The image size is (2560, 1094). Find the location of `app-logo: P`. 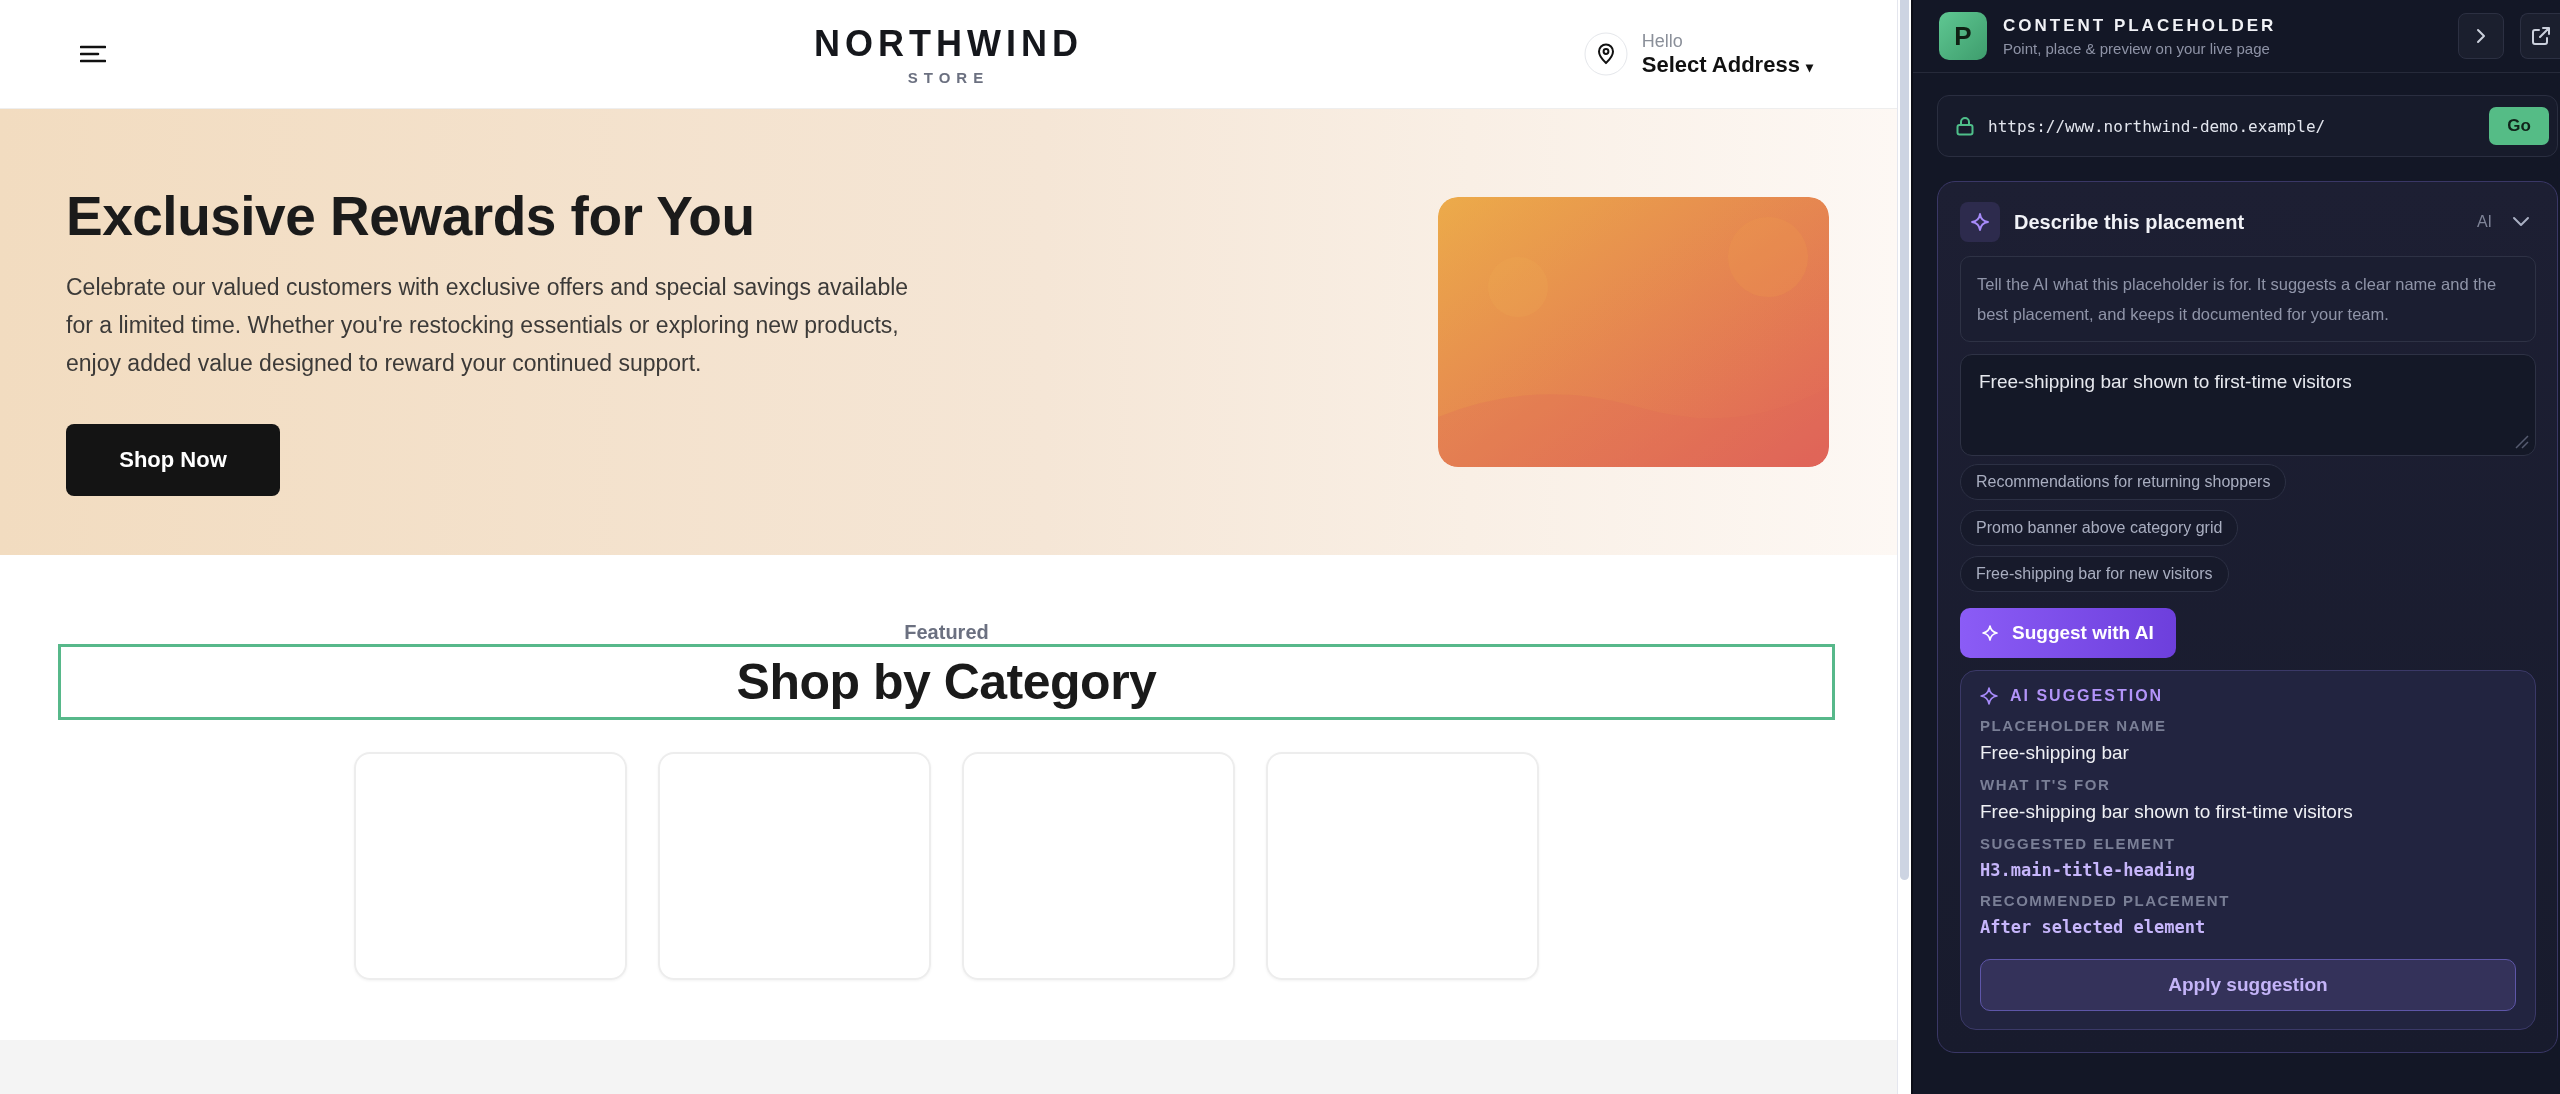

app-logo: P is located at coordinates (1963, 36).